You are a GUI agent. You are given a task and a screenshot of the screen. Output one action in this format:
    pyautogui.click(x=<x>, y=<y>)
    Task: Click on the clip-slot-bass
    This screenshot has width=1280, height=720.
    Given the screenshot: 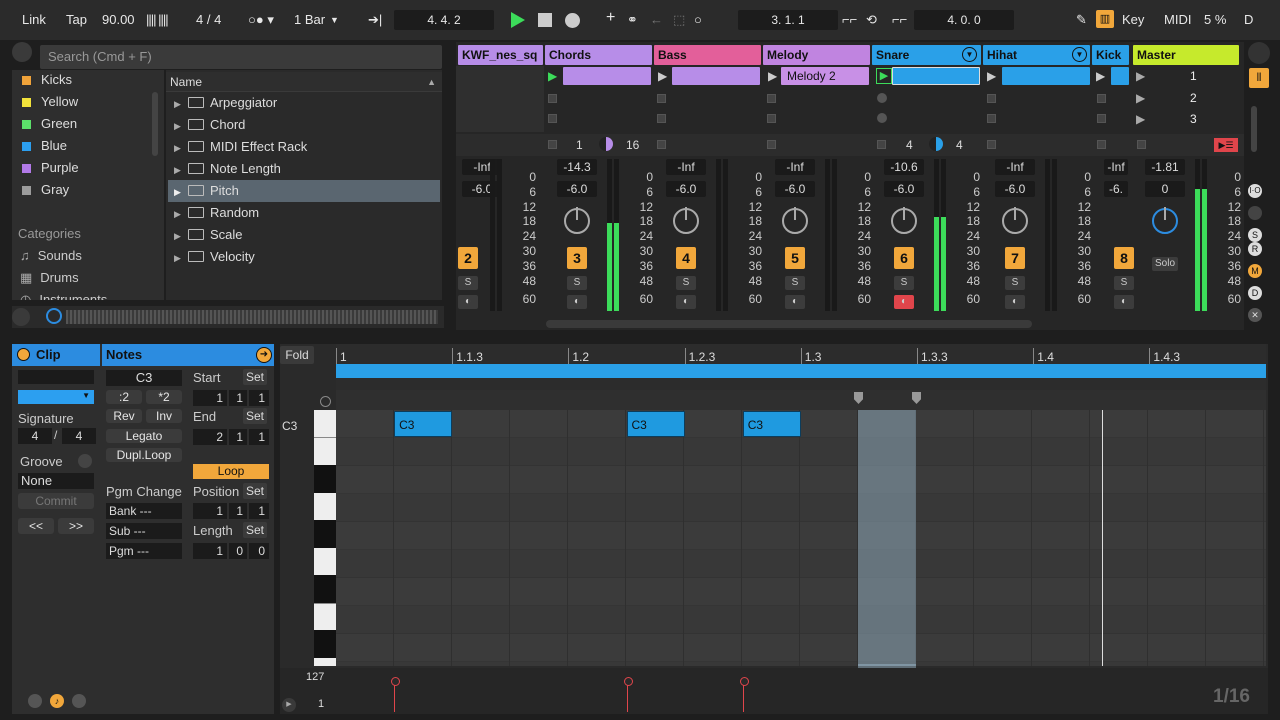 What is the action you would take?
    pyautogui.click(x=716, y=76)
    